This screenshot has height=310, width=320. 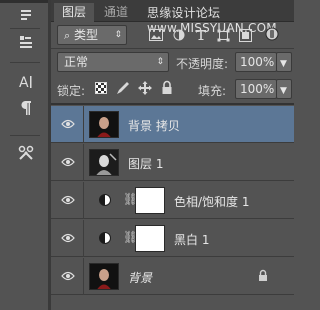 I want to click on lock-all-icon, so click(x=167, y=89).